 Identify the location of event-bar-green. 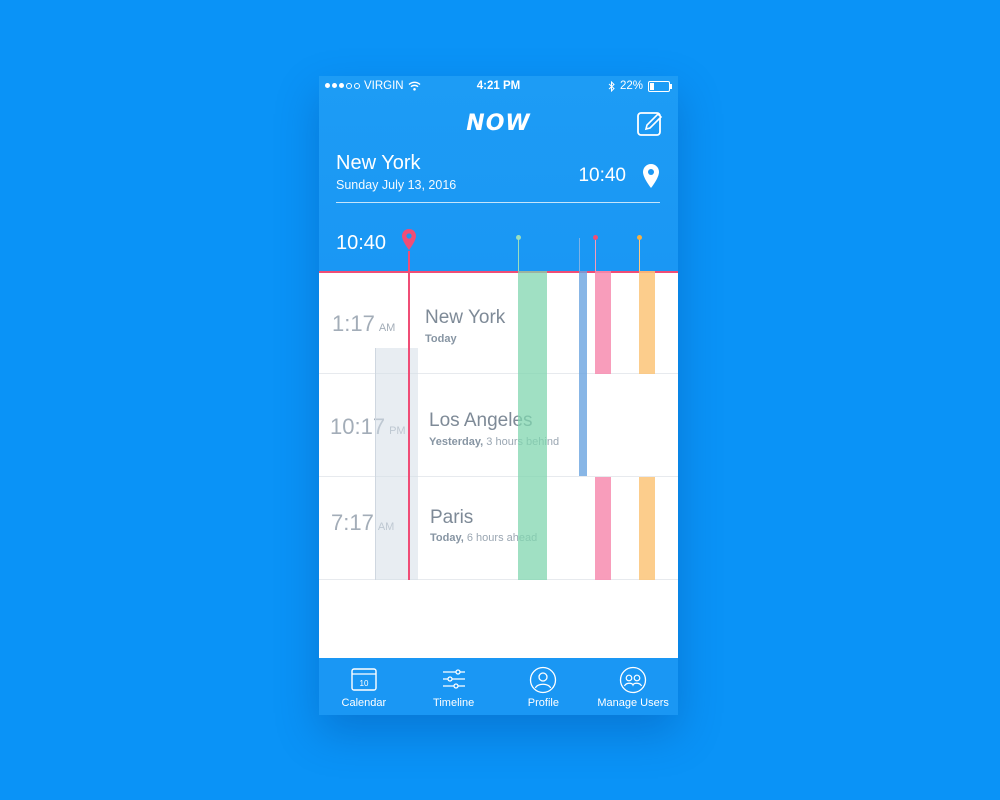
(532, 425).